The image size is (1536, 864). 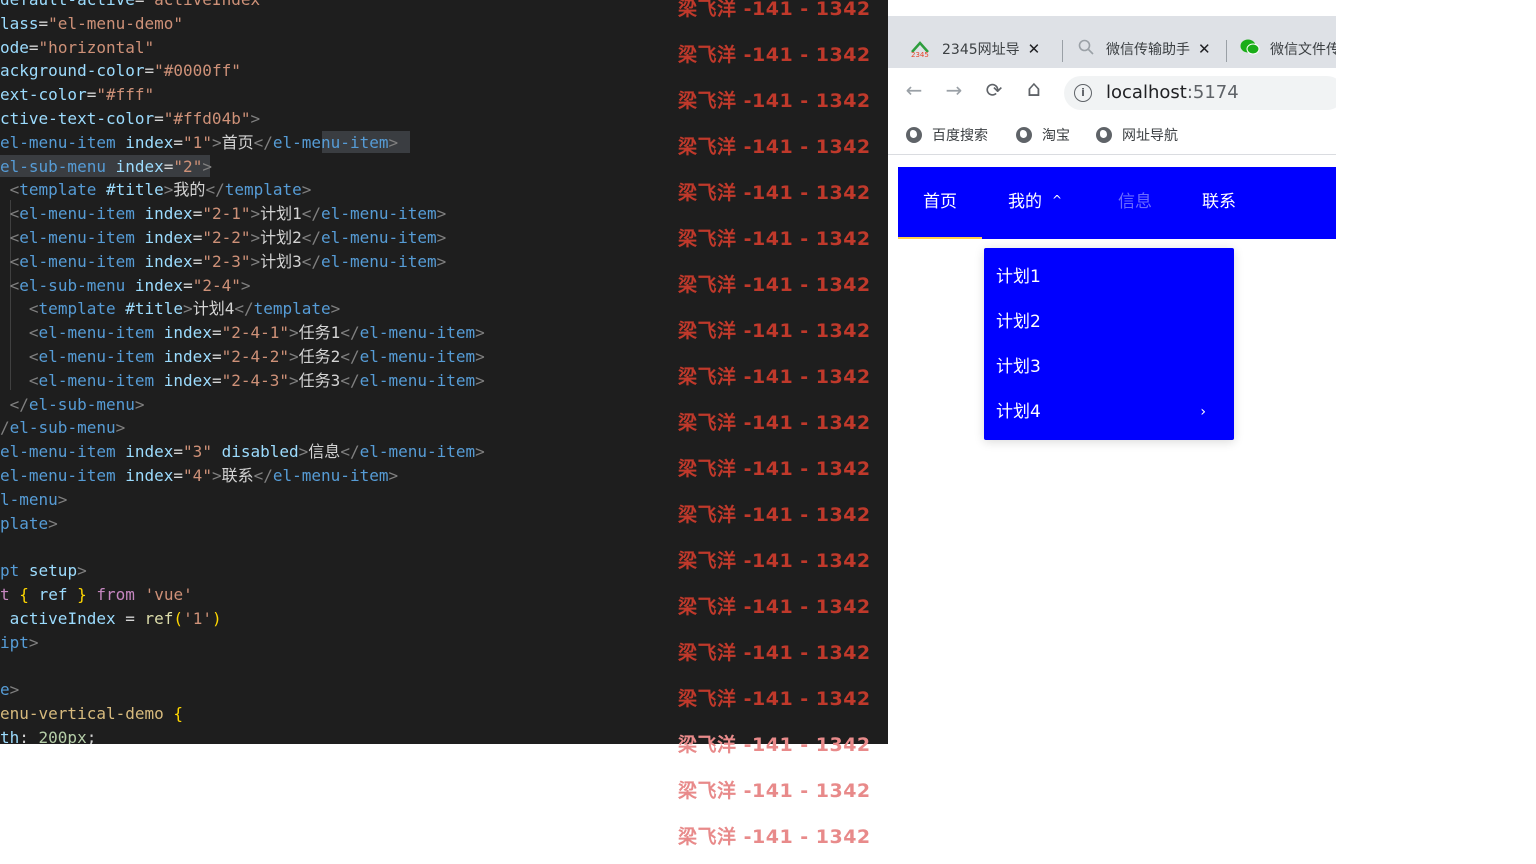 What do you see at coordinates (242, 71) in the screenshot?
I see `code-line: ackground-color="#0000ff"` at bounding box center [242, 71].